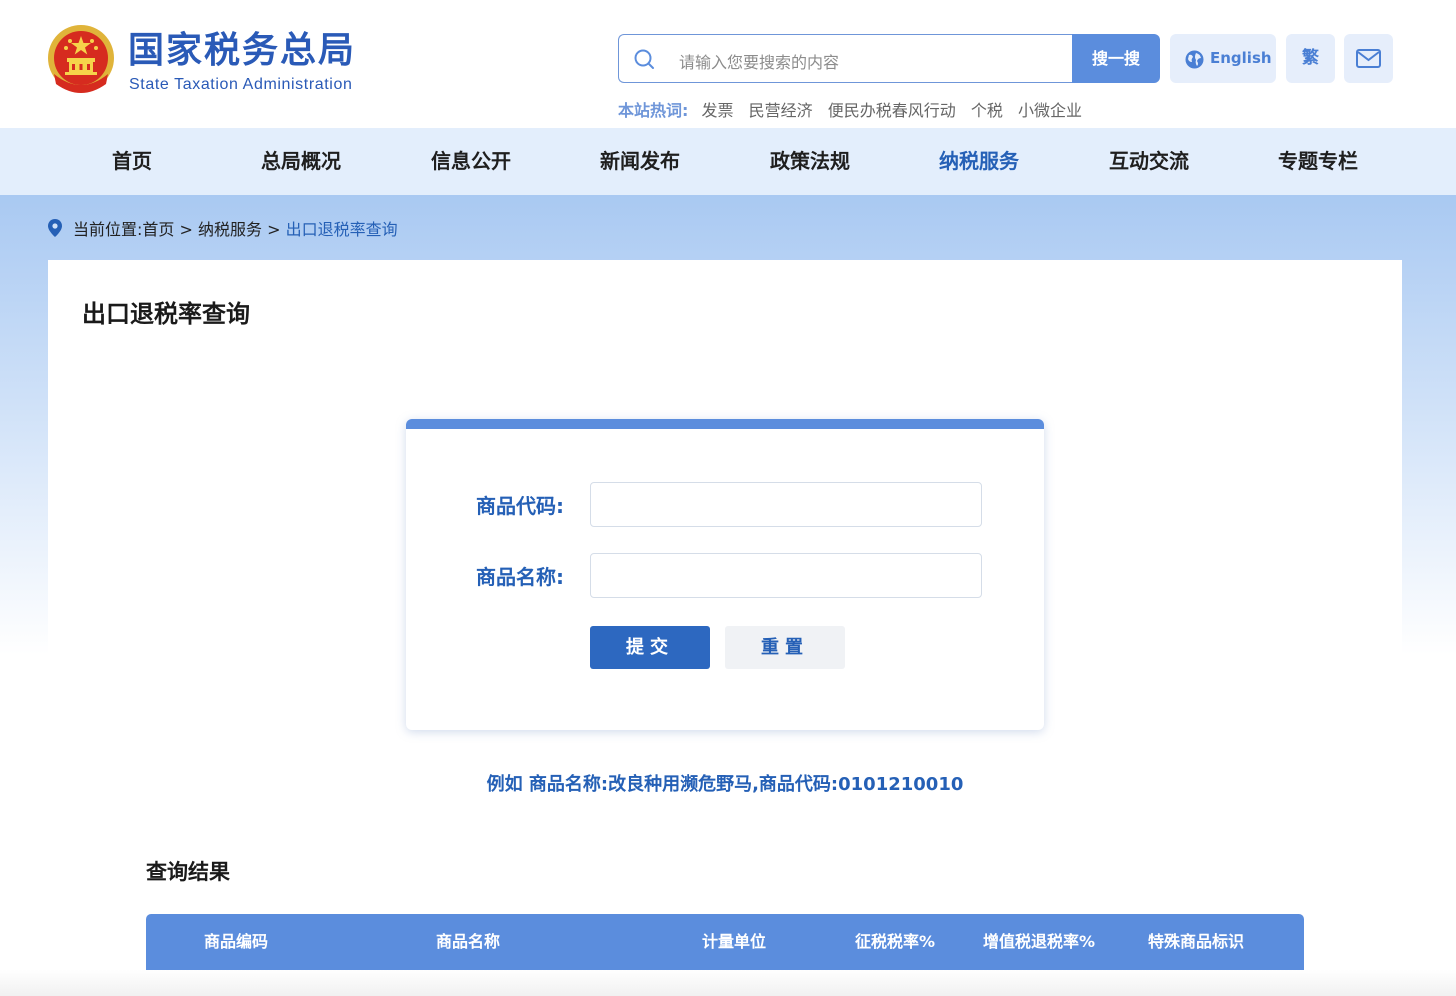 This screenshot has height=996, width=1456. What do you see at coordinates (1039, 941) in the screenshot?
I see `column-header: 增值税退税率%` at bounding box center [1039, 941].